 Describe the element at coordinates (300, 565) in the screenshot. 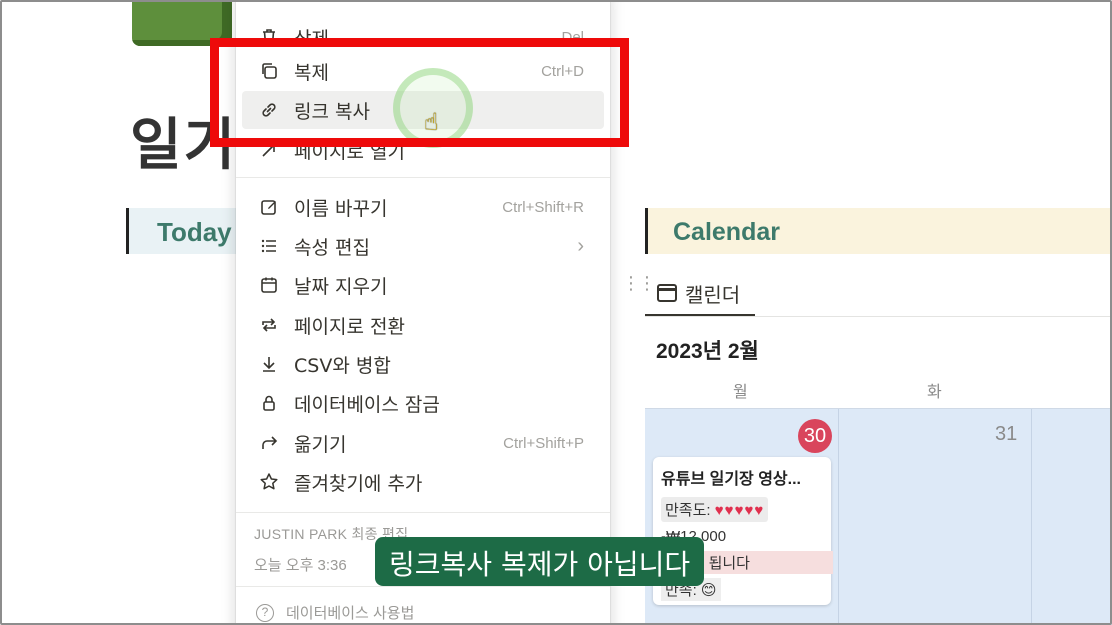

I see `last-edited-time: 오늘 오후 3:36` at that location.